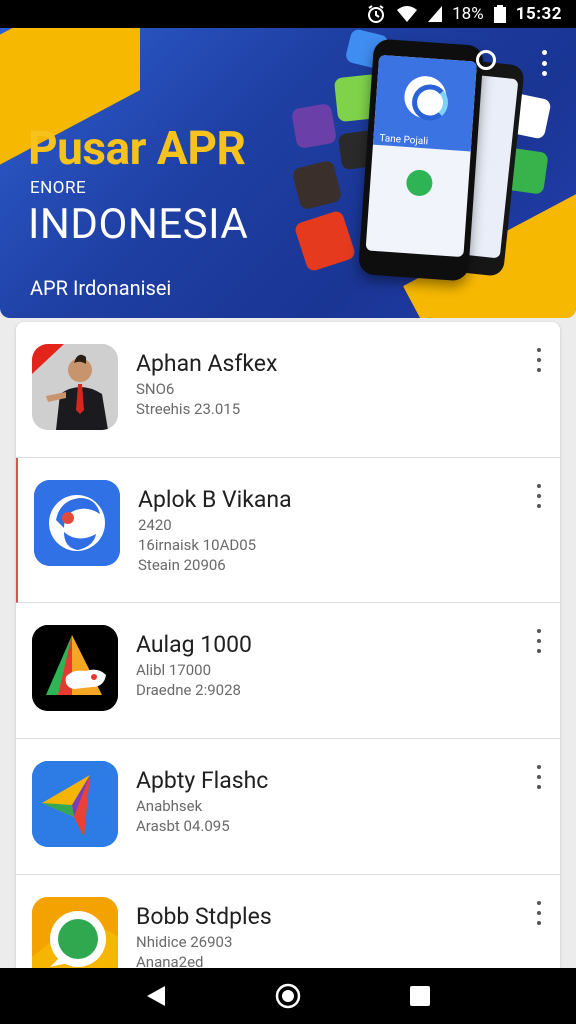 The image size is (576, 1024). Describe the element at coordinates (188, 409) in the screenshot. I see `app-meta: Streehis 23.015` at that location.